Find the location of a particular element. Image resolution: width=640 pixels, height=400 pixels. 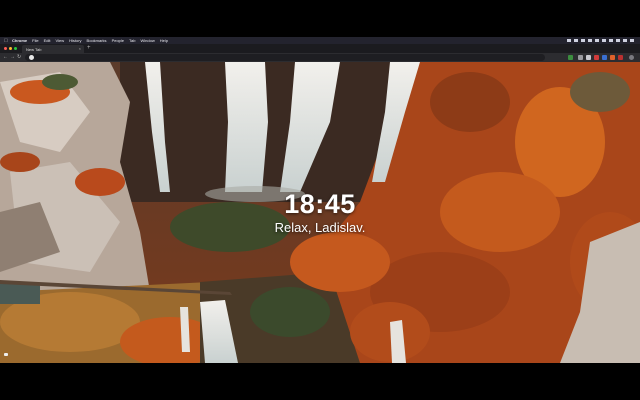

menu-history: History is located at coordinates (75, 40).